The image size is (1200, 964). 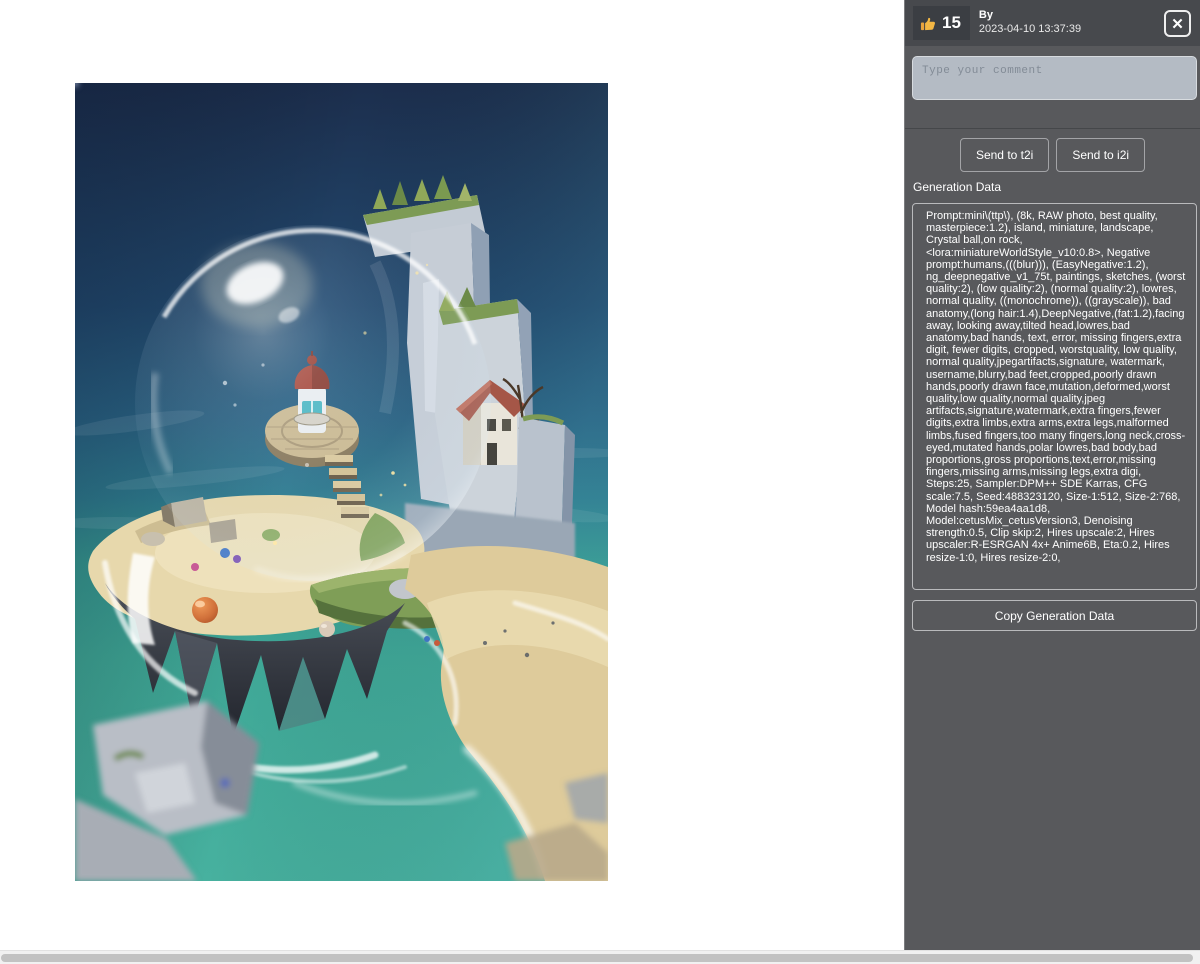 I want to click on horizontal-scrollbar-track, so click(x=600, y=957).